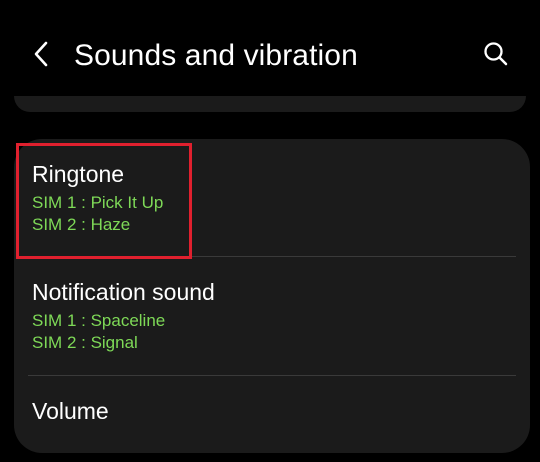 This screenshot has height=462, width=540. I want to click on chevron-left-icon, so click(41, 56).